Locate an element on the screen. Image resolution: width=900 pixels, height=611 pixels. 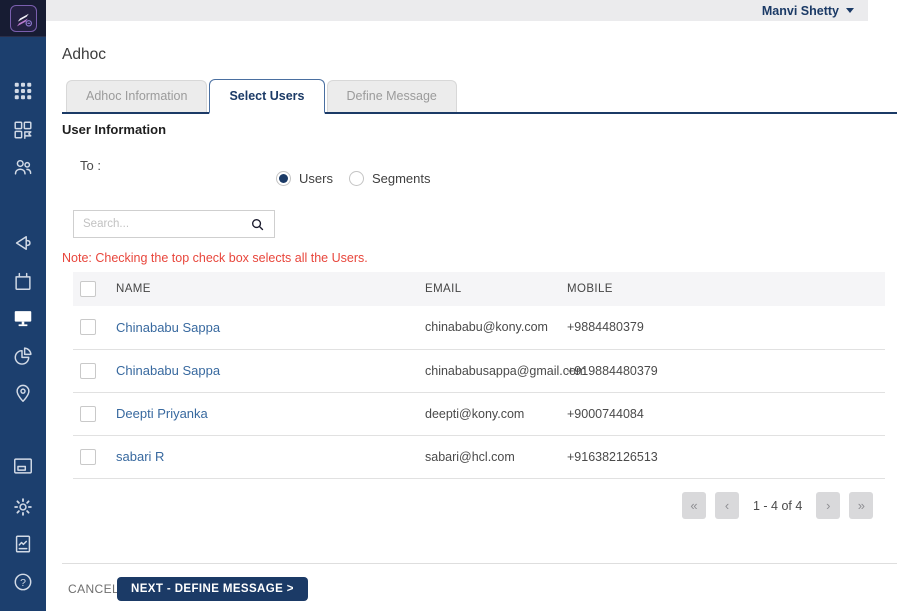
user-name-link: sabari R is located at coordinates (140, 456).